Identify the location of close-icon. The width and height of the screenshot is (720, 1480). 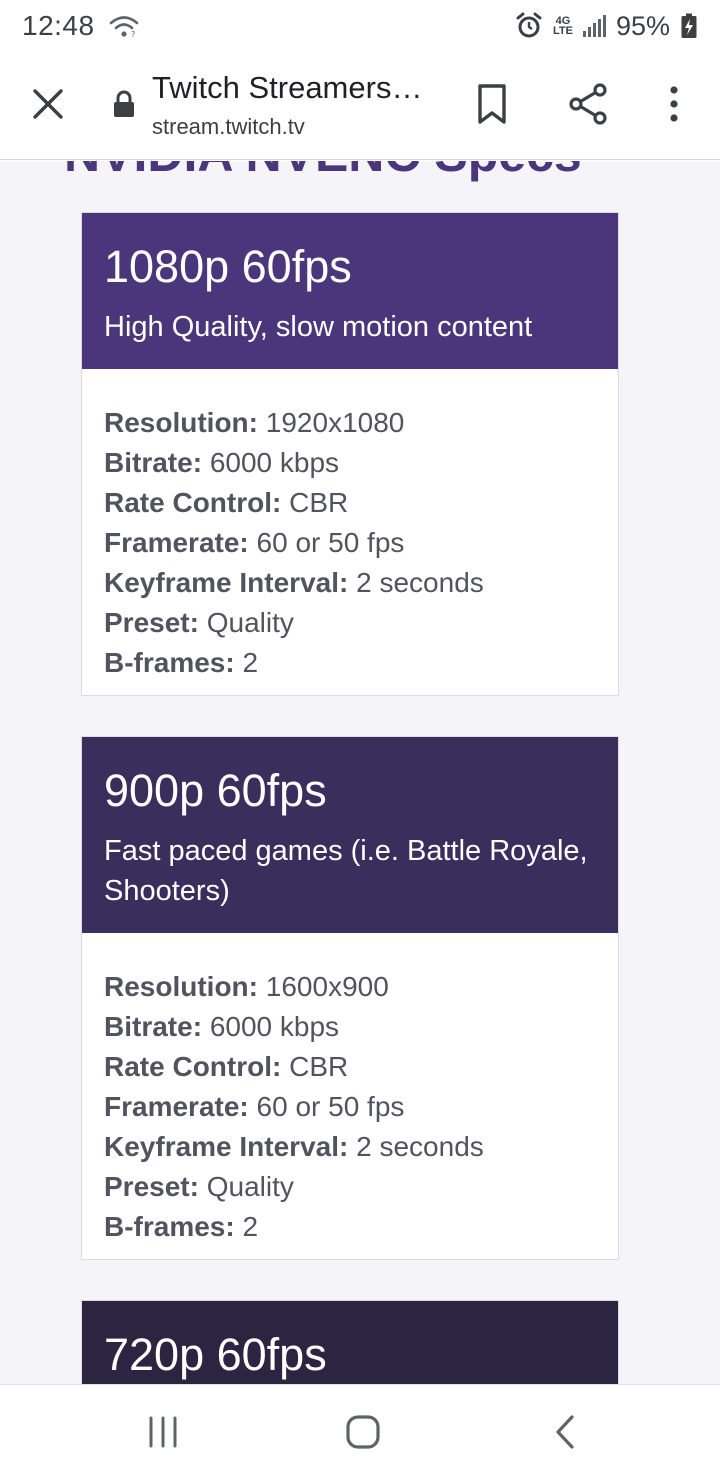
(48, 104).